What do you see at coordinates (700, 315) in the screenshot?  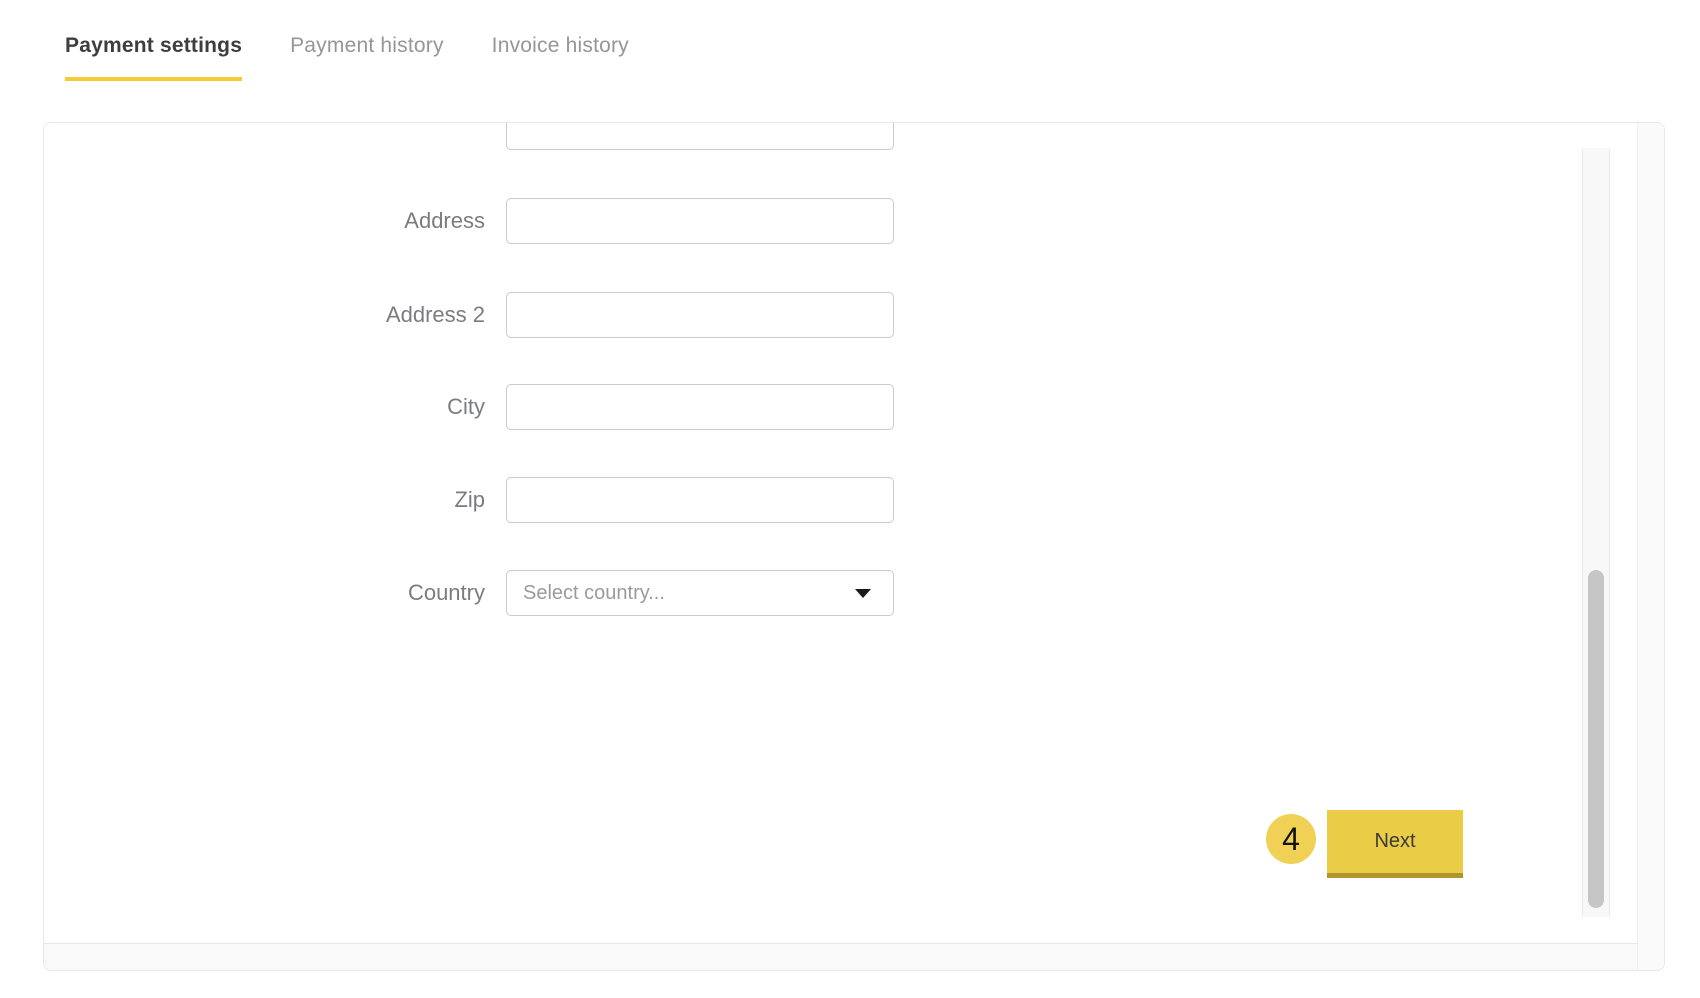 I see `address2-input` at bounding box center [700, 315].